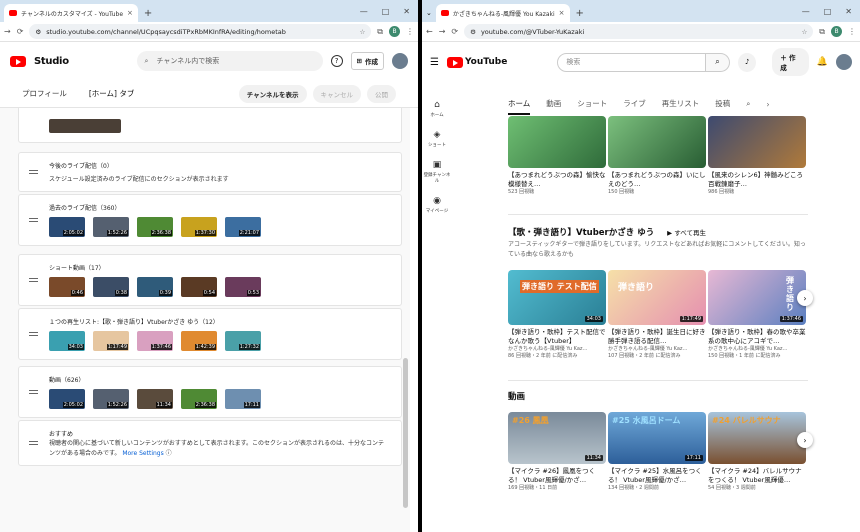 This screenshot has height=532, width=860. I want to click on close-window-icon: ✕, so click(848, 11).